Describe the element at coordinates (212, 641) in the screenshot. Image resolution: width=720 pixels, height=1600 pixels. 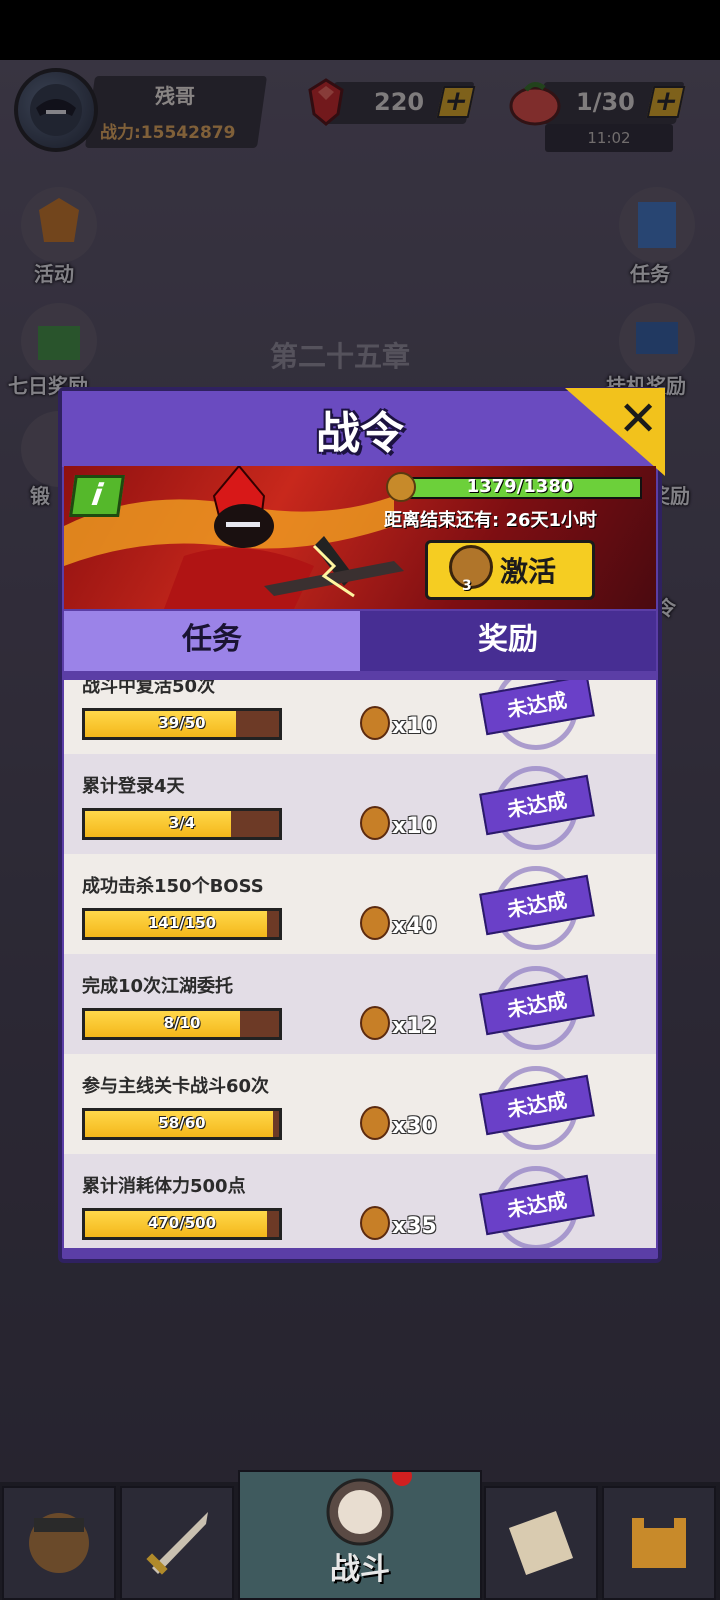
I see `tab-tasks: 任务` at that location.